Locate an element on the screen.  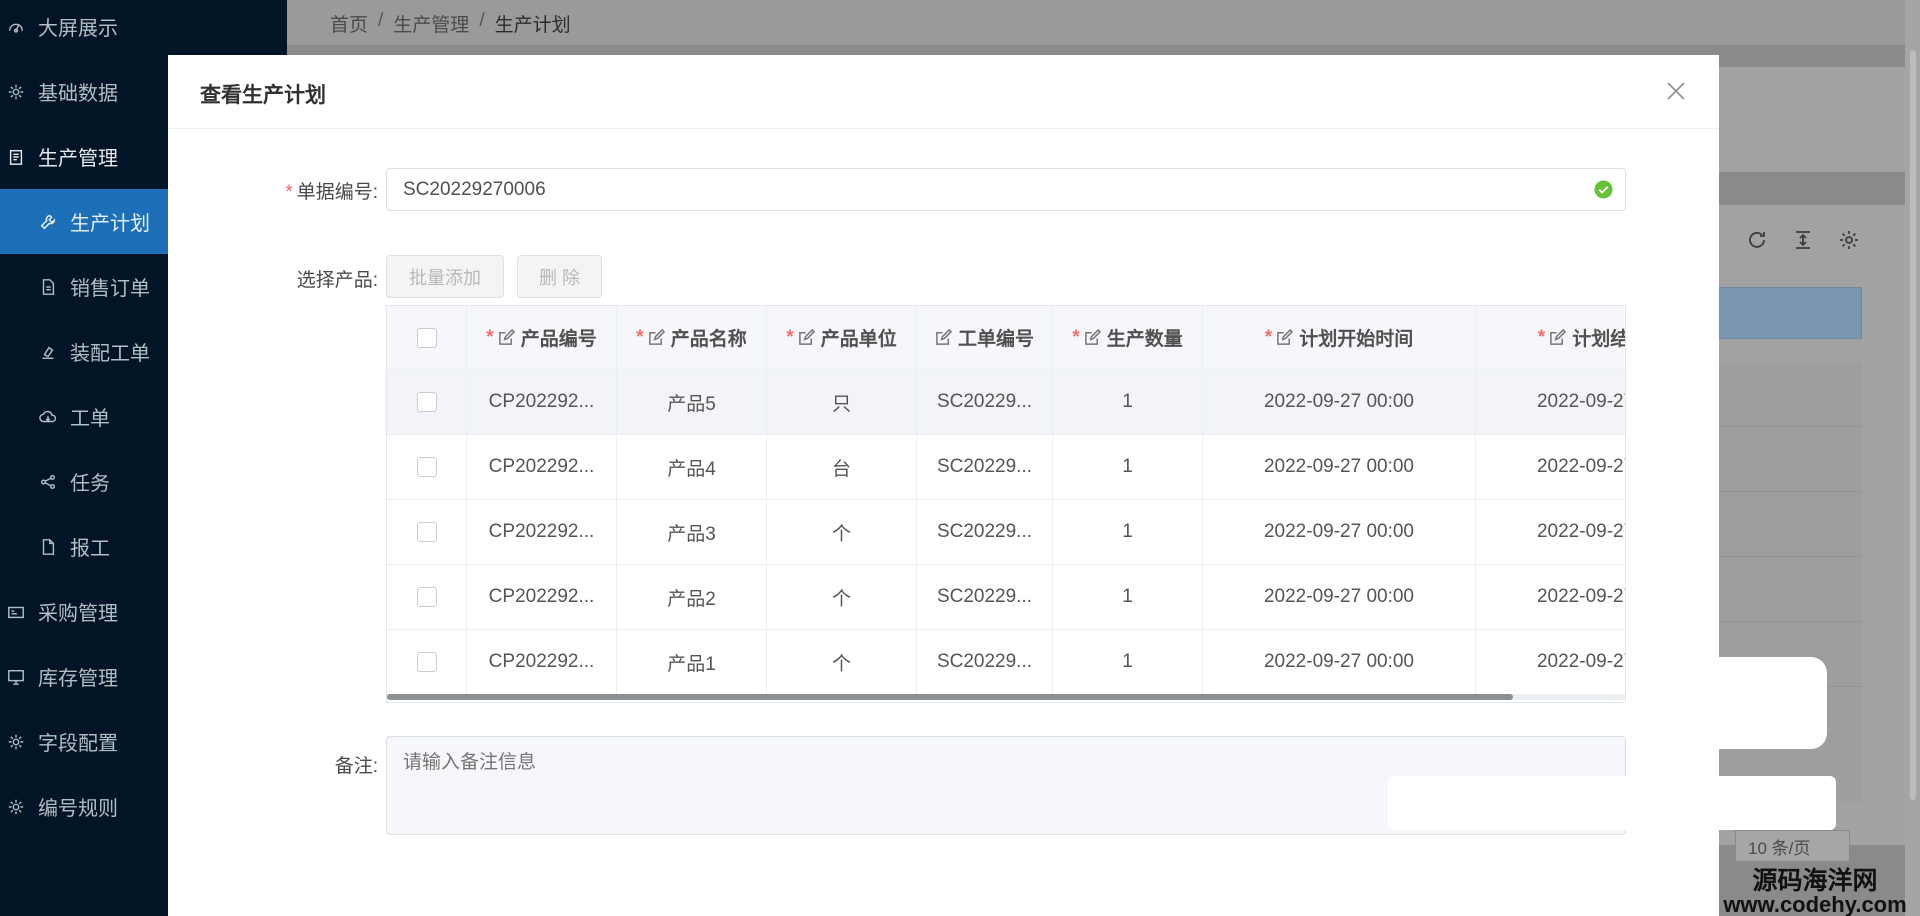
table-horizontal-scrollbar is located at coordinates (1006, 697).